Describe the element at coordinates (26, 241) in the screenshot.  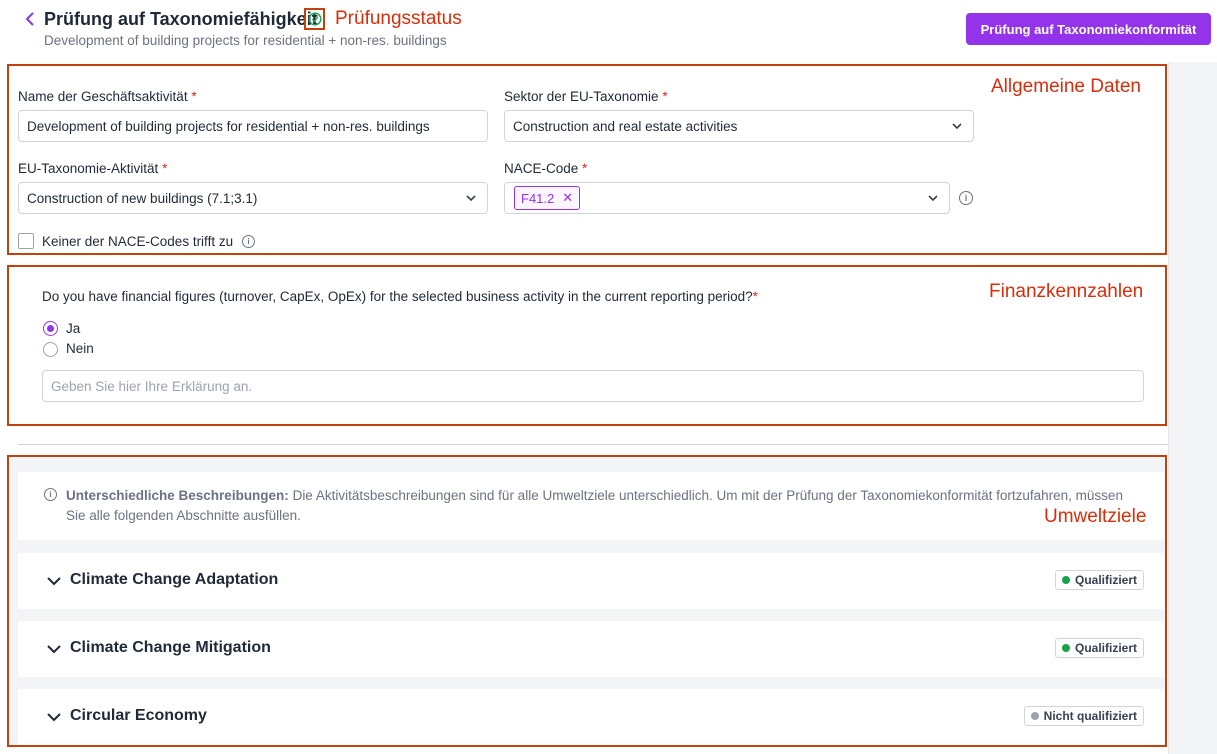
I see `no-nace-checkbox` at that location.